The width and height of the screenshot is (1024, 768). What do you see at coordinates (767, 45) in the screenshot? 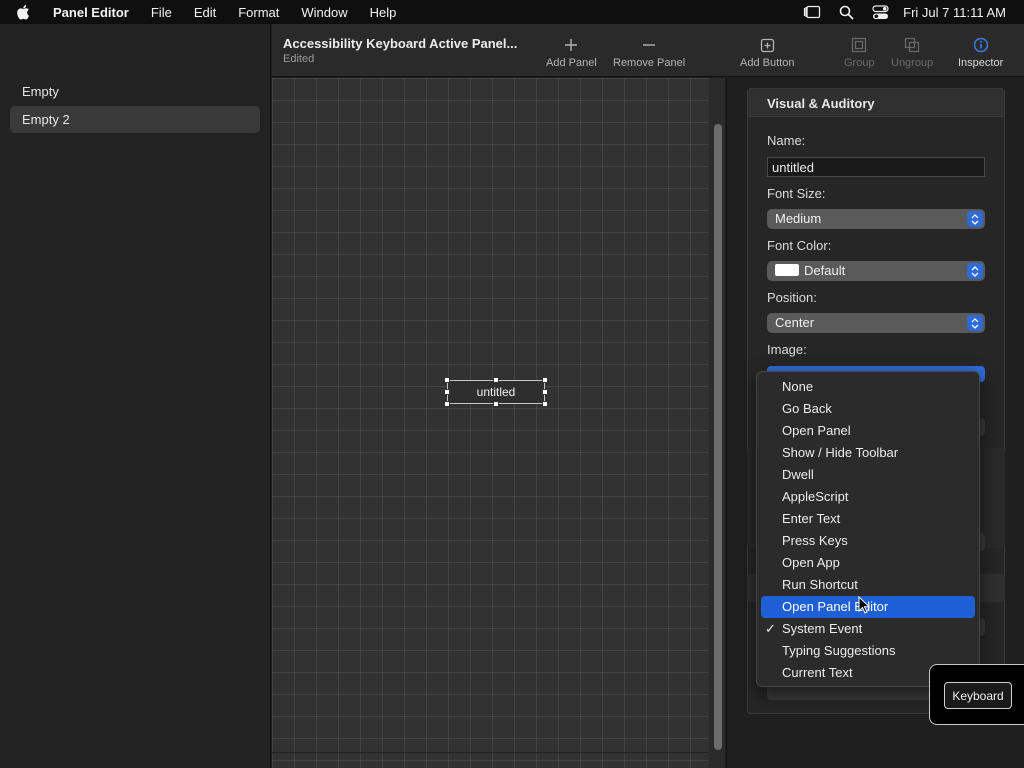
I see `add-button-icon` at bounding box center [767, 45].